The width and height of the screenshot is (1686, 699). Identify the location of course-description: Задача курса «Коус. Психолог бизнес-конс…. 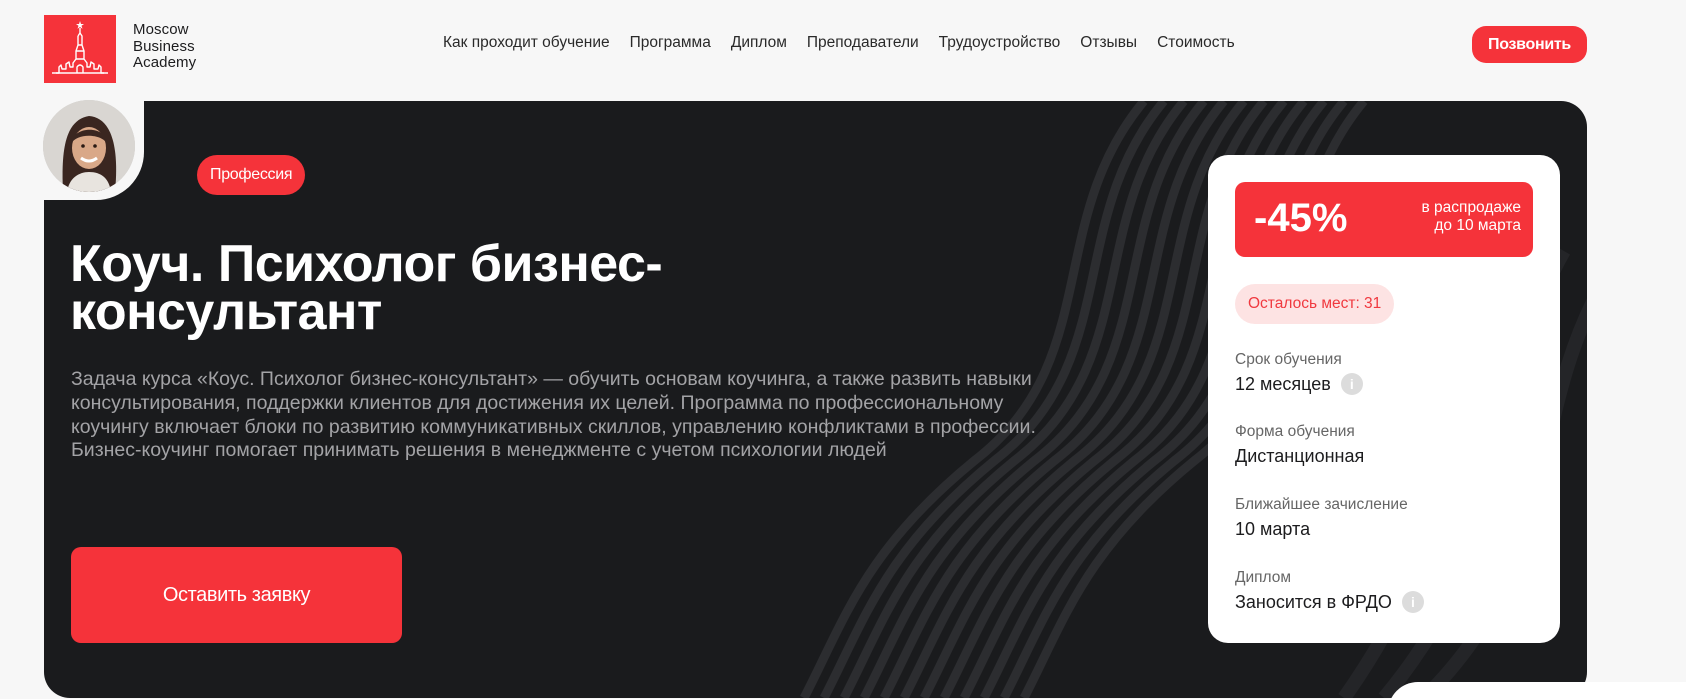
(553, 415).